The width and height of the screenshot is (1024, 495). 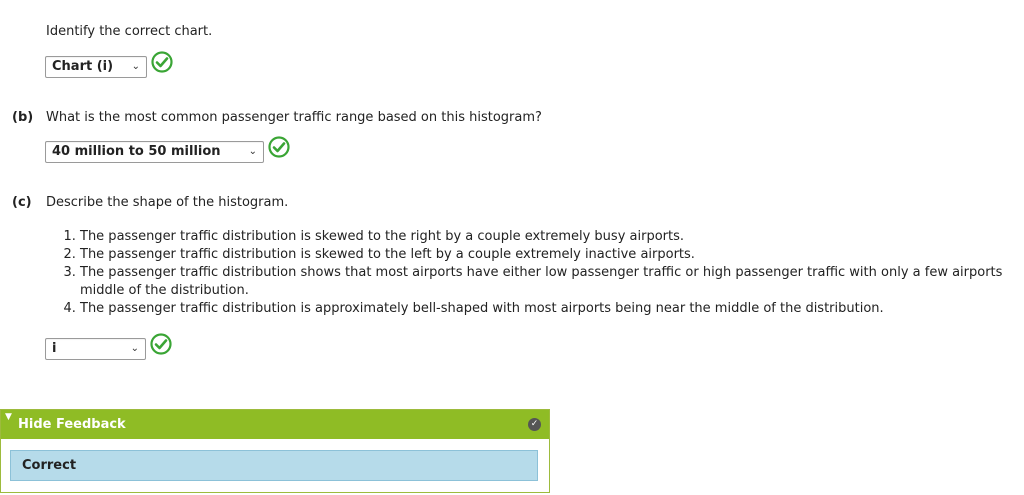 What do you see at coordinates (534, 424) in the screenshot?
I see `check-badge-icon: ✓` at bounding box center [534, 424].